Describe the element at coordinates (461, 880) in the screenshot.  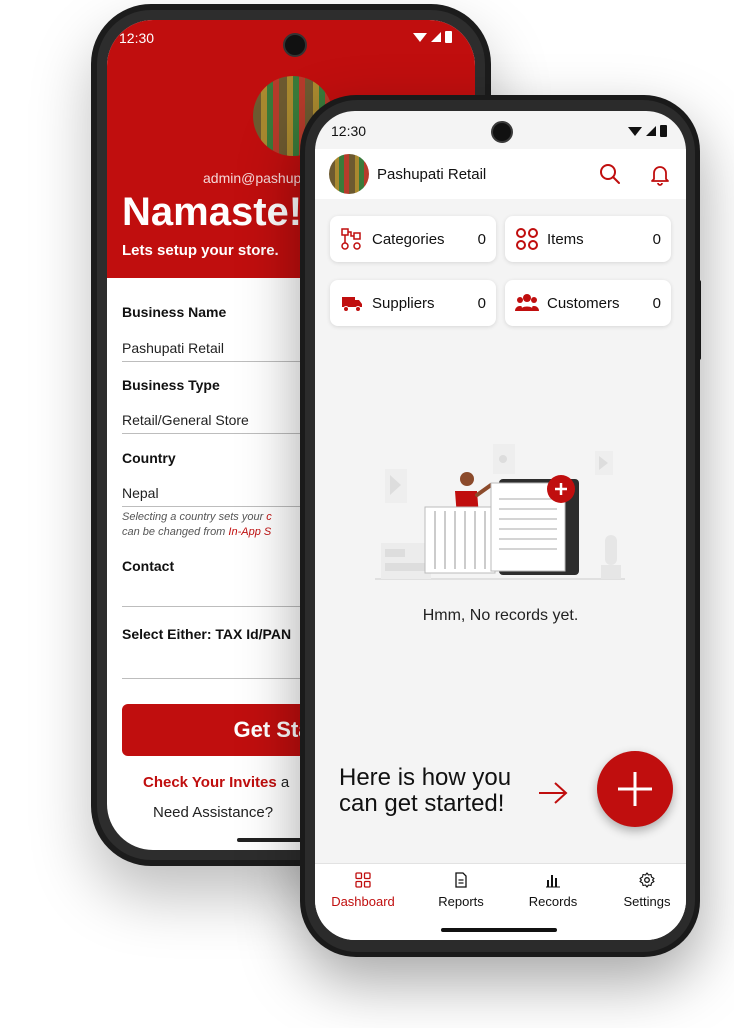
I see `reports-icon` at that location.